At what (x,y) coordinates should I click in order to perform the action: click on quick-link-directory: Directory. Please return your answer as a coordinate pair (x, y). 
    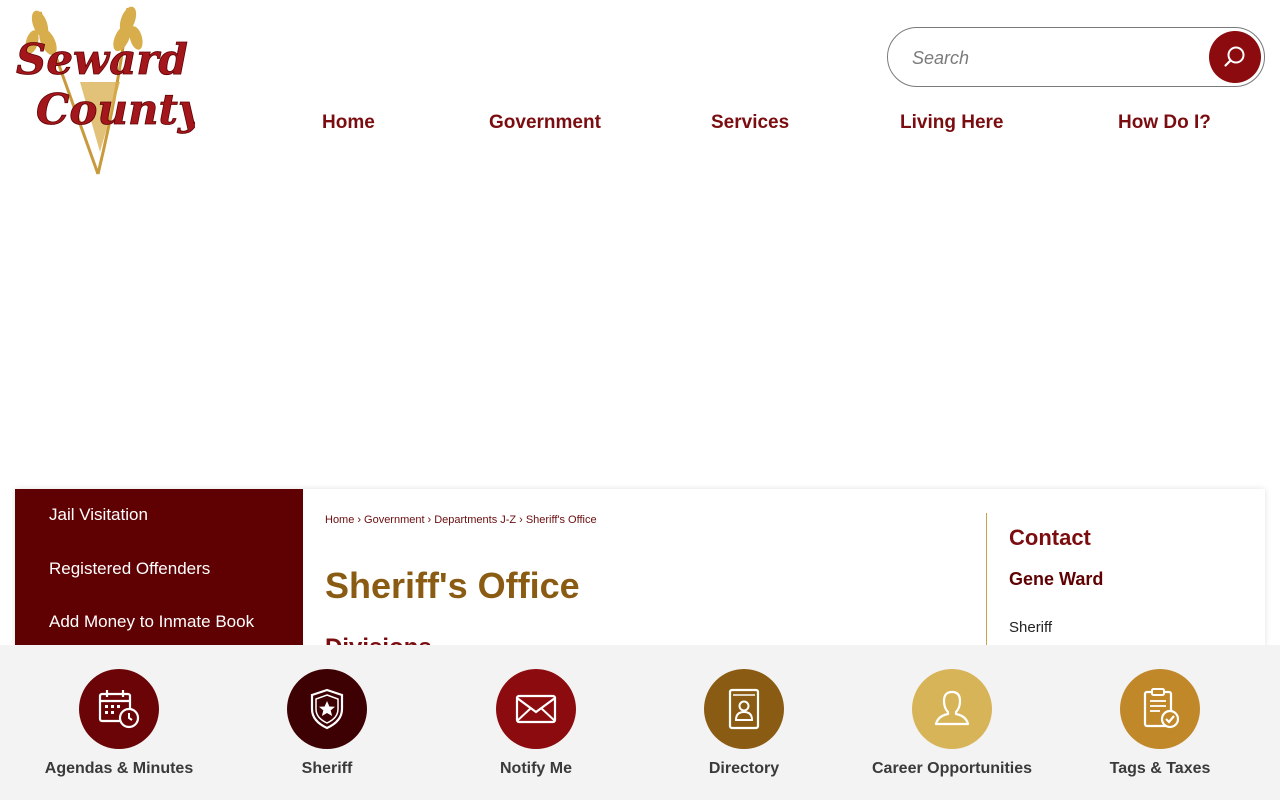
    Looking at the image, I should click on (744, 729).